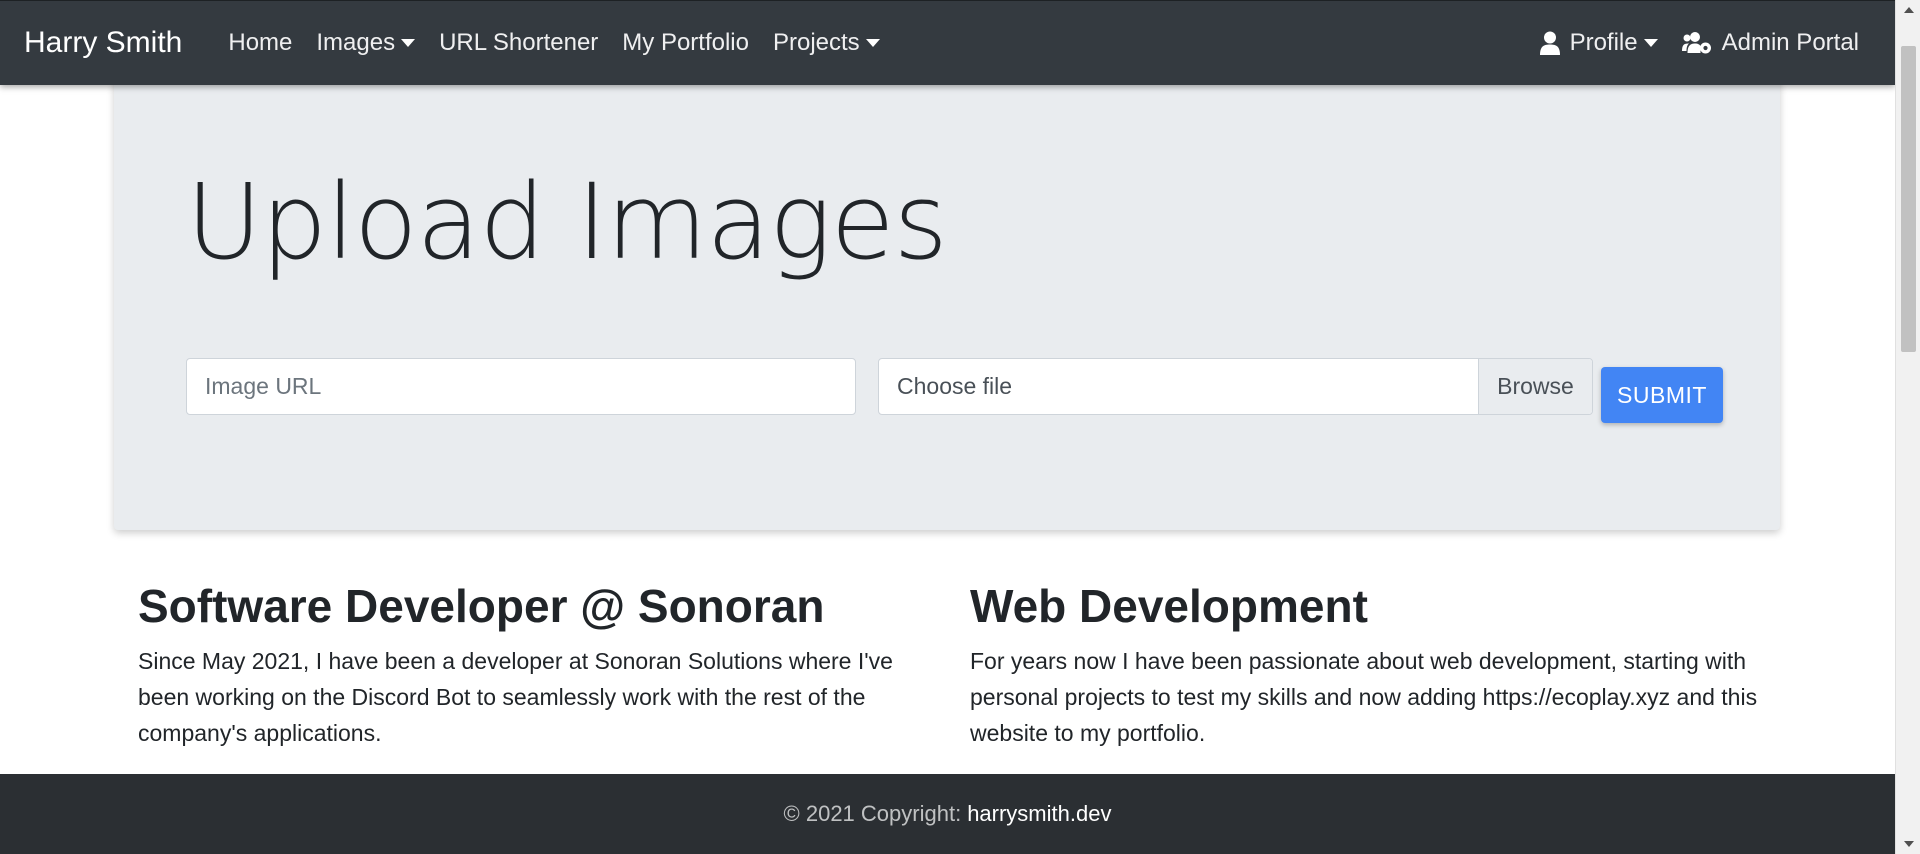  I want to click on nav-profile-dropdown: Profile, so click(1599, 43).